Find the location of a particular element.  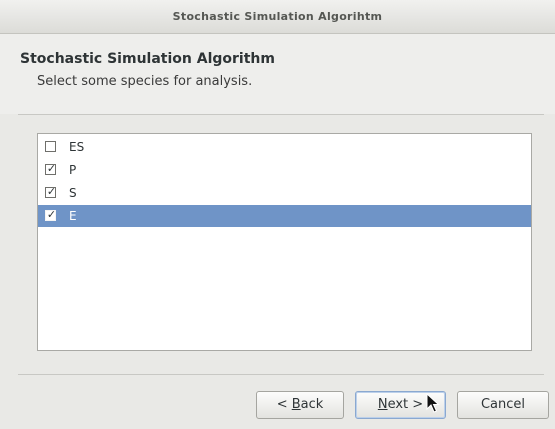

species-label: E is located at coordinates (73, 216).